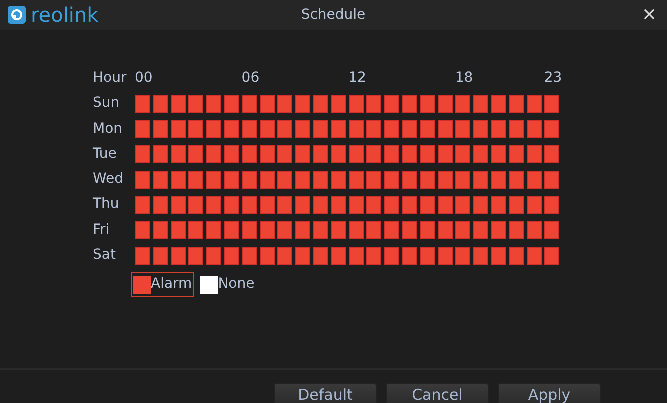 The image size is (667, 403). What do you see at coordinates (162, 285) in the screenshot?
I see `legend-option: Alarm` at bounding box center [162, 285].